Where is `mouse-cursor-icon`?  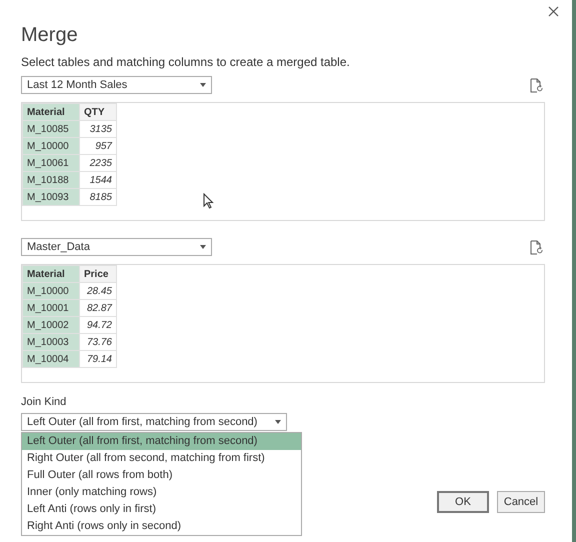 mouse-cursor-icon is located at coordinates (208, 201).